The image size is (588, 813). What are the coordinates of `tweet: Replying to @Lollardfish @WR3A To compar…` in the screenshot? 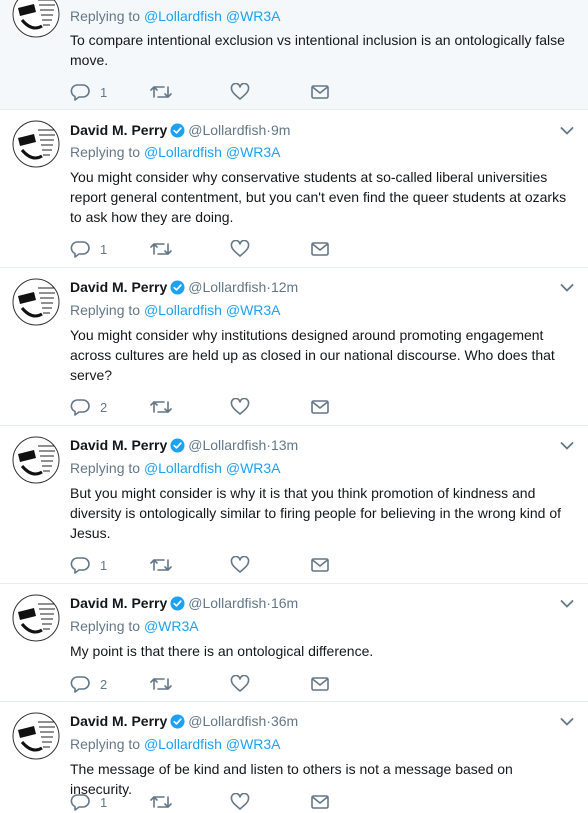 It's located at (294, 55).